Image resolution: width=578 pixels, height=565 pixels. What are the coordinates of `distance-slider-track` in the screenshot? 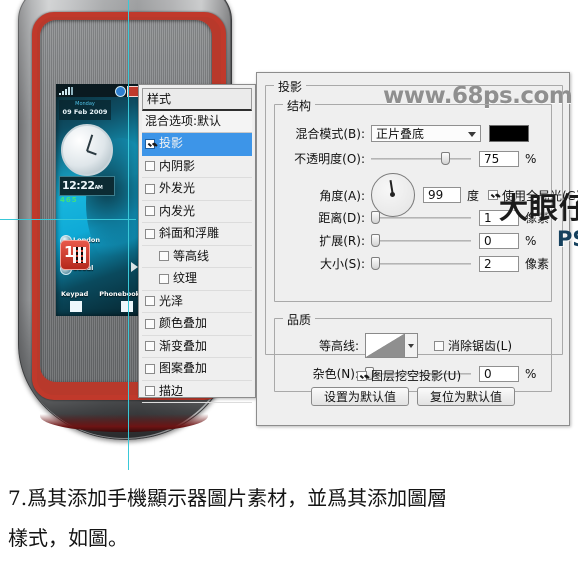 It's located at (421, 217).